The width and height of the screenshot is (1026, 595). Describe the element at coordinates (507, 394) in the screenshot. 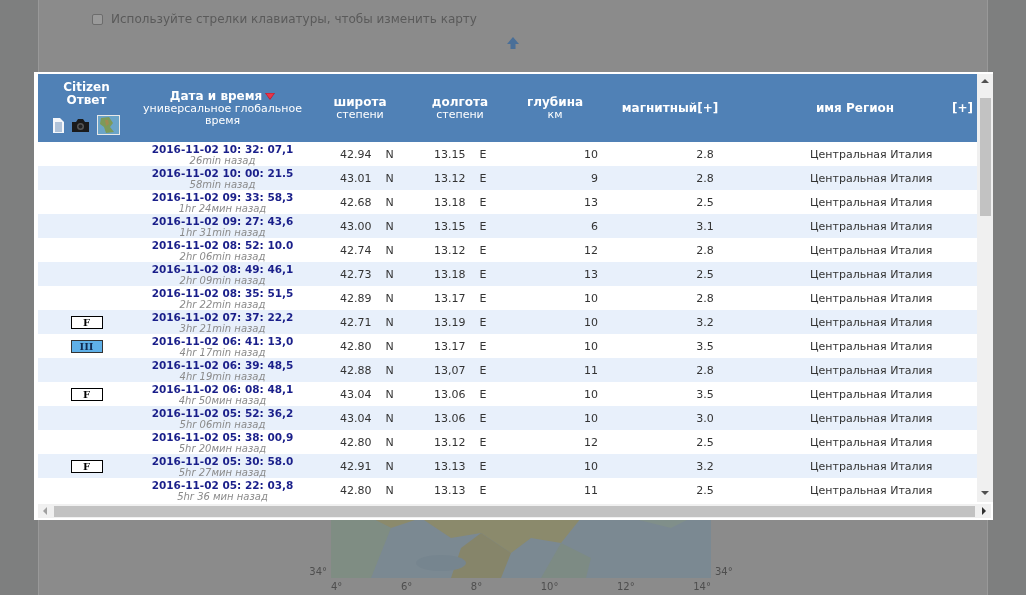

I see `table-row: F 2016-11-02 06: 08: 48,1 4hr 50мин назад 43.04 N 13.06 E 10 3.5 Центральная Италия` at that location.